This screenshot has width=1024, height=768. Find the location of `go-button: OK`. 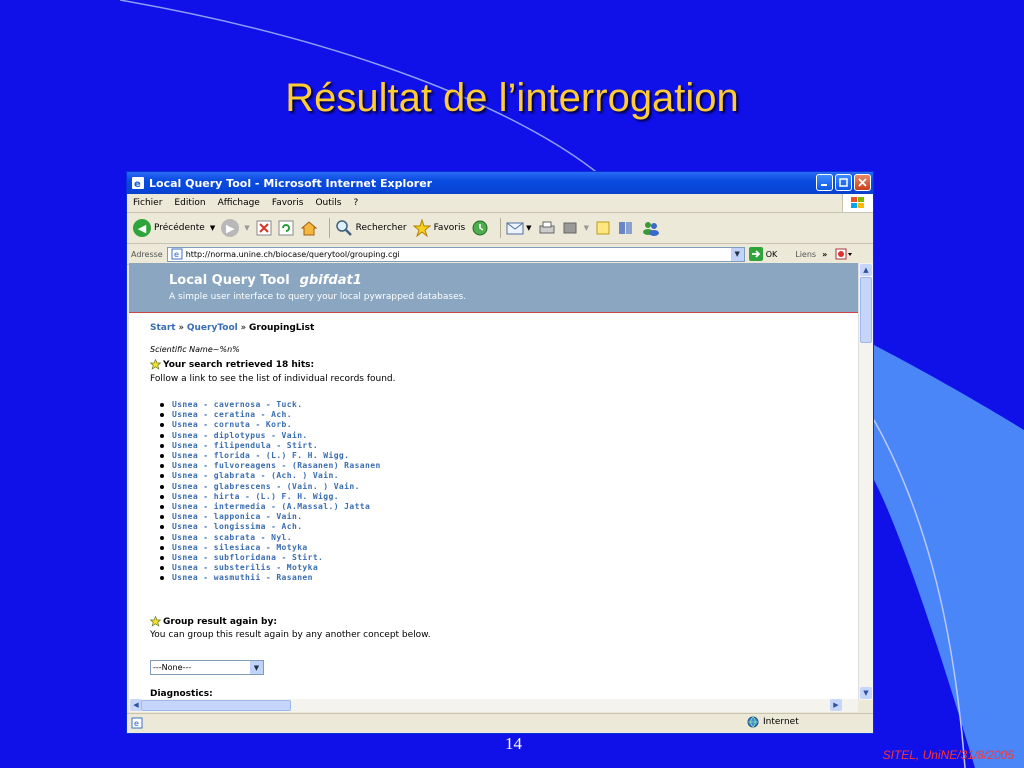

go-button: OK is located at coordinates (762, 254).